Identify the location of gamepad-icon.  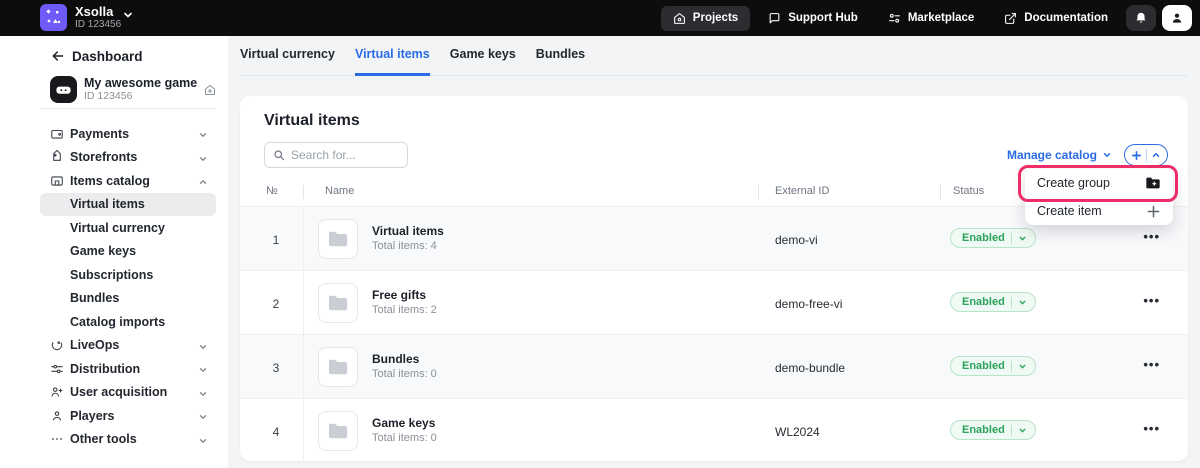
(63, 89).